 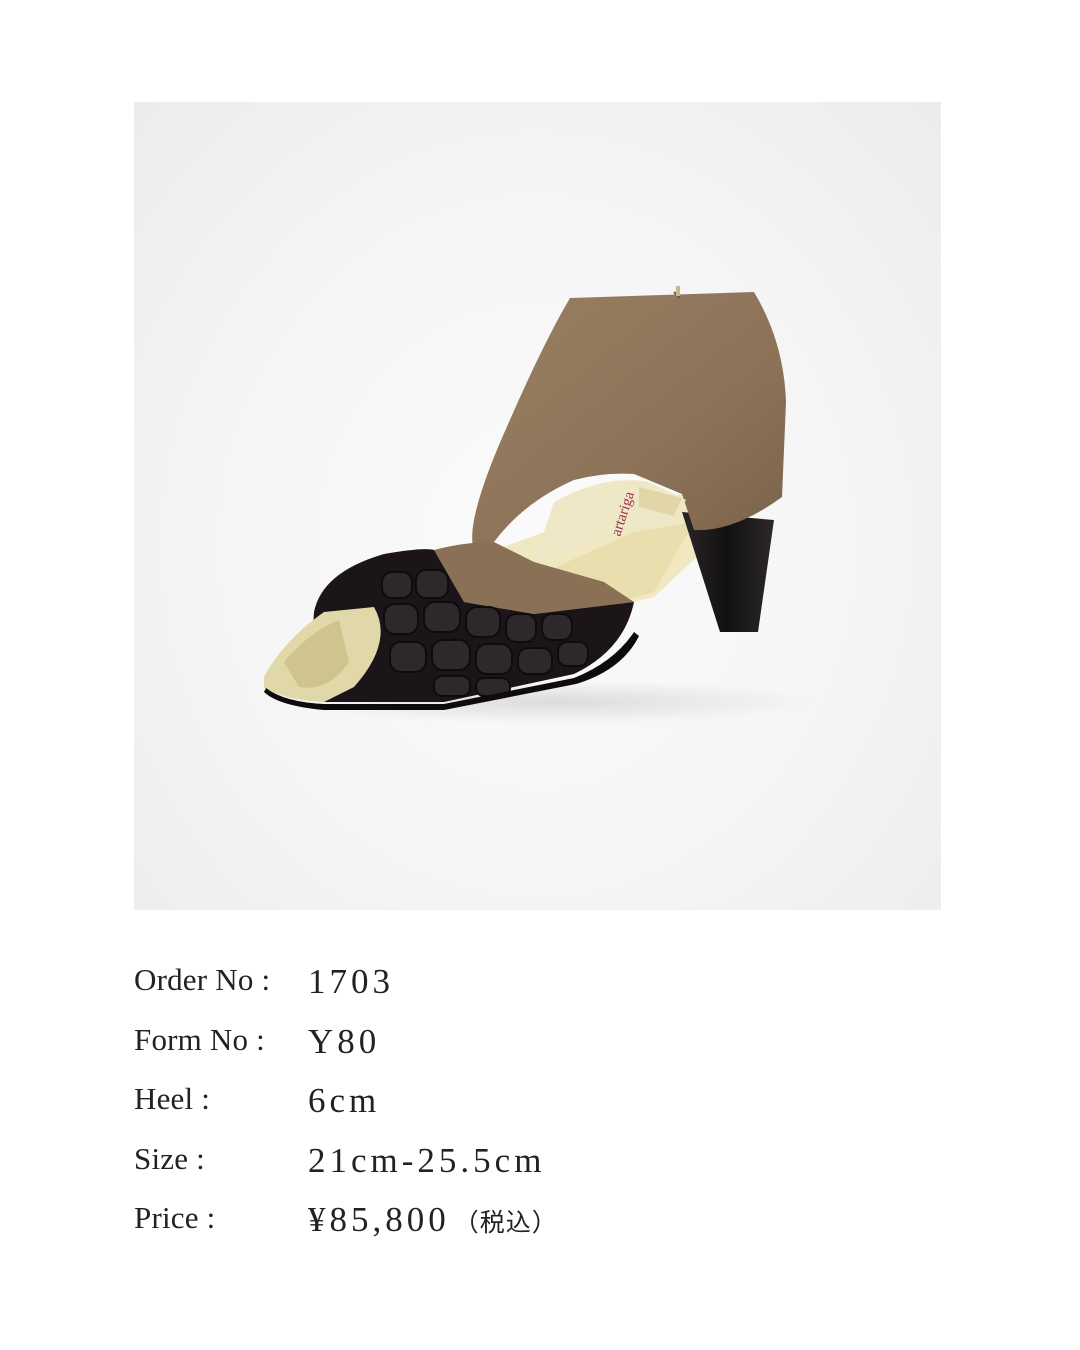 I want to click on tax-included-note: （税込）, so click(x=505, y=1222).